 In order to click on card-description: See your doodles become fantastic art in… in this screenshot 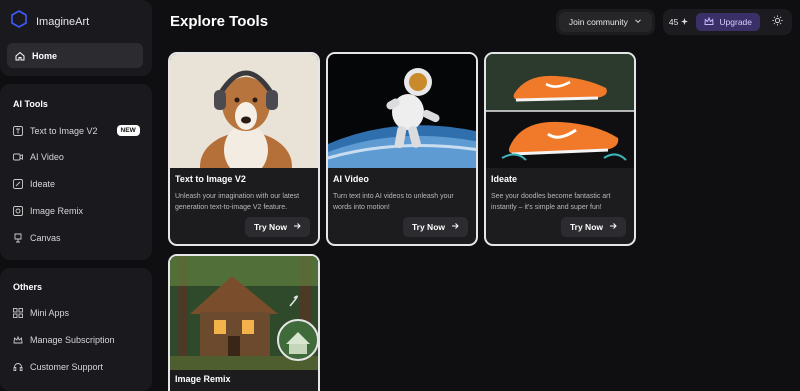, I will do `click(551, 202)`.